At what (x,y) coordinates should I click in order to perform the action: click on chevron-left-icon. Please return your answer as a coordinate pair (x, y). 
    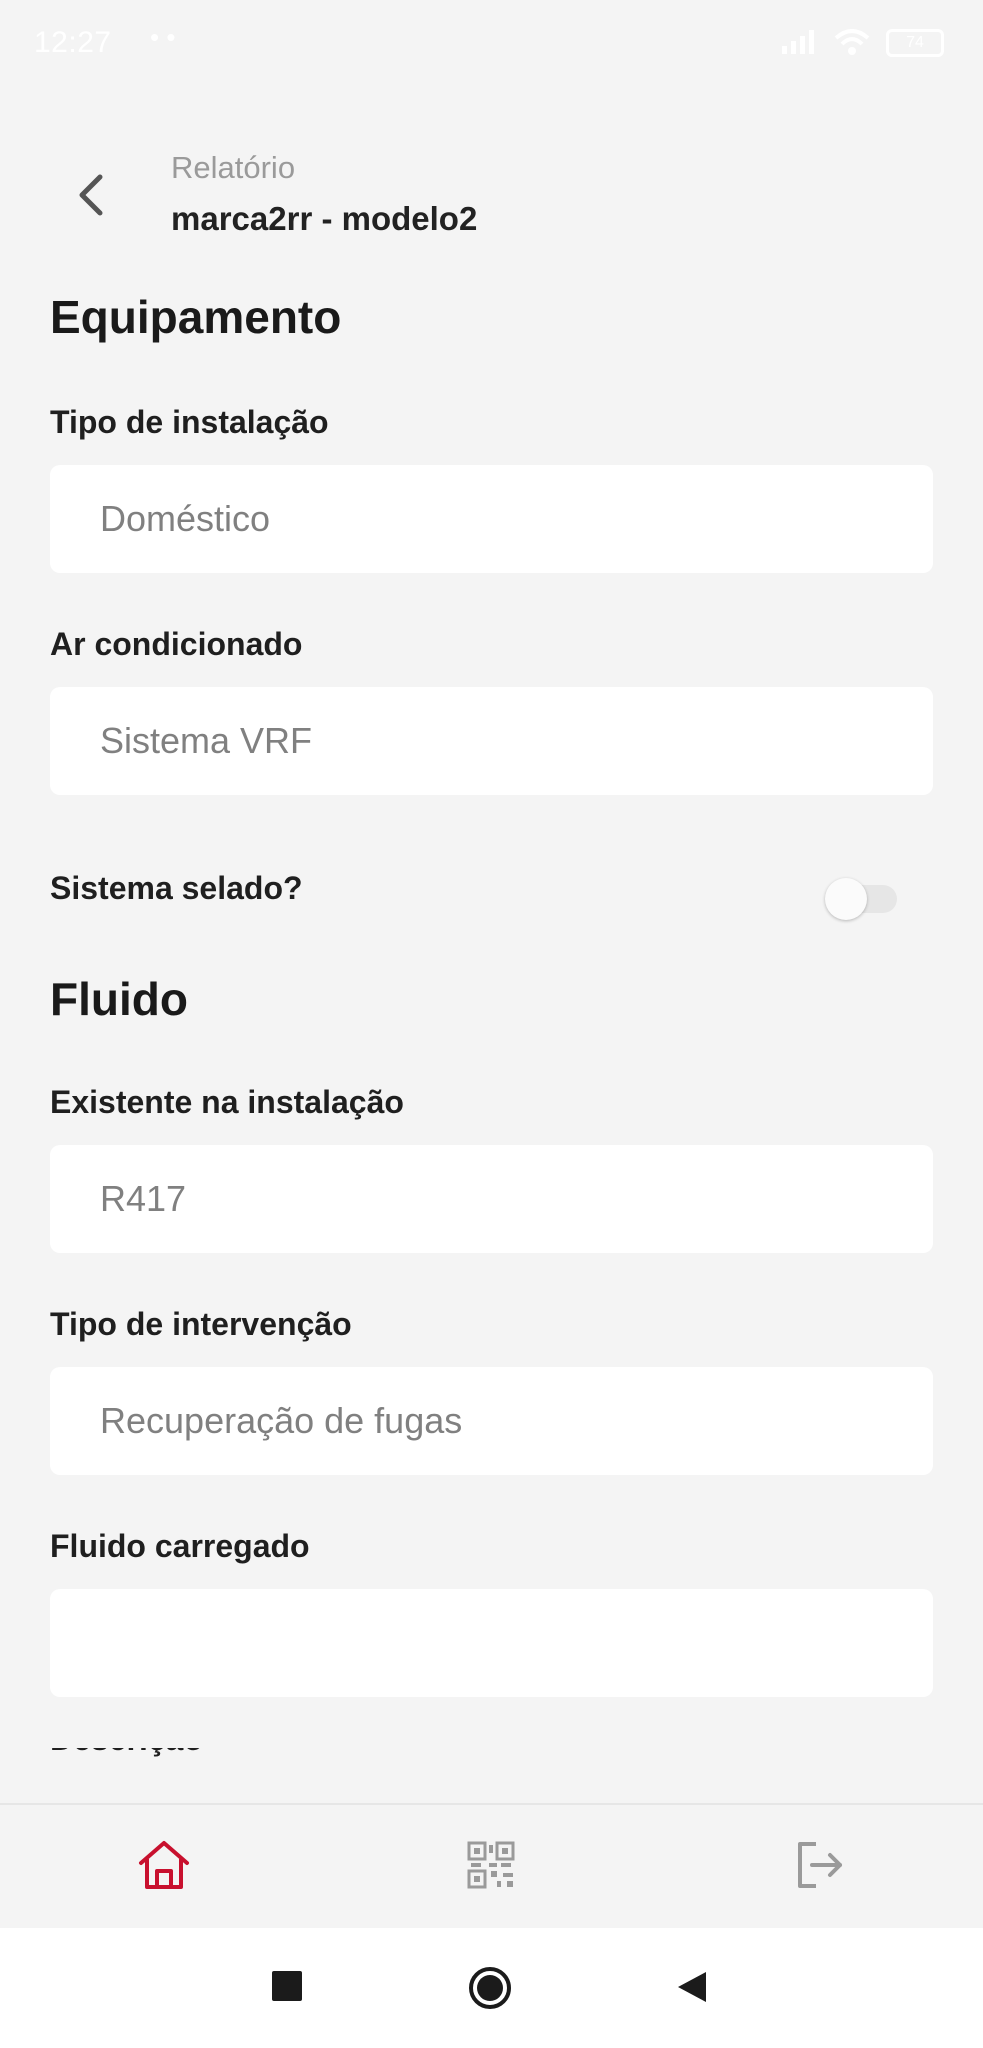
    Looking at the image, I should click on (91, 195).